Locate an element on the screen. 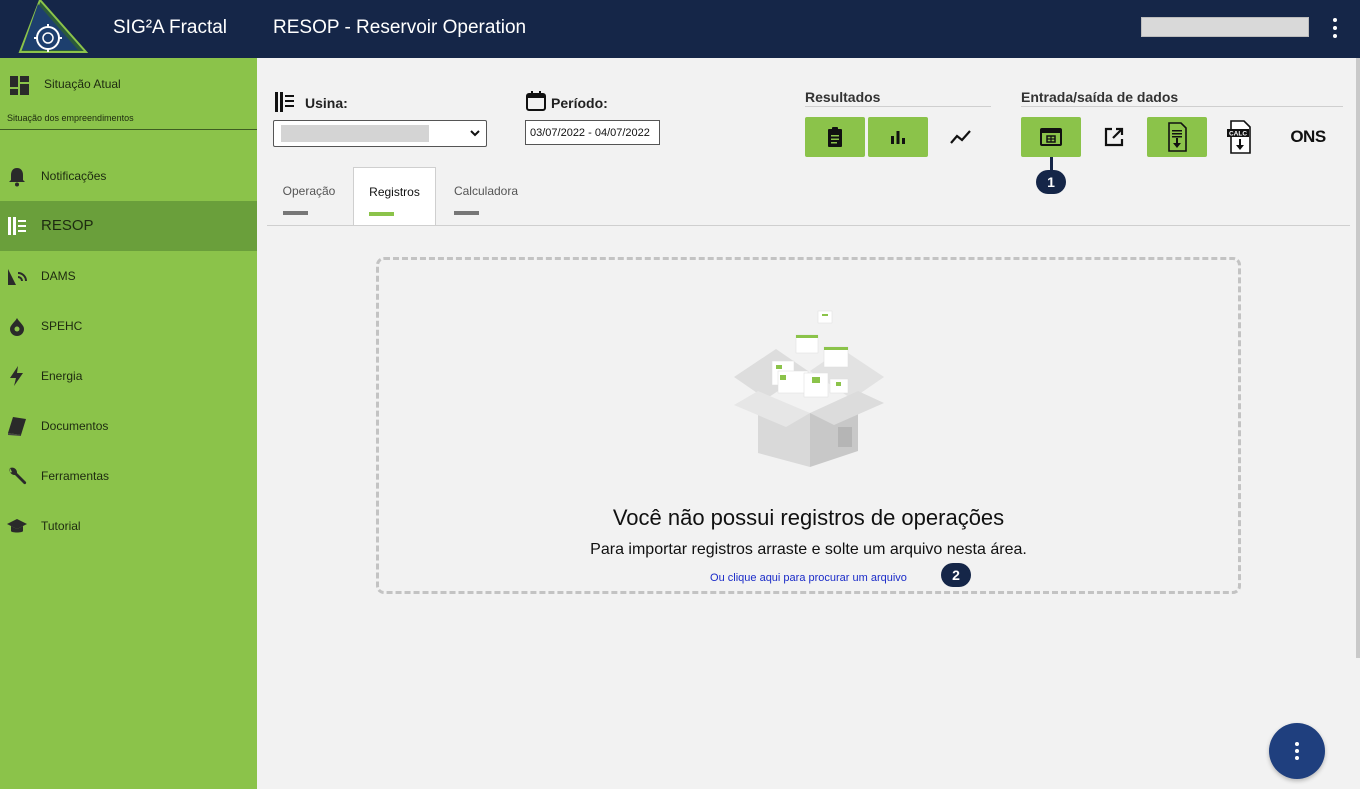 The height and width of the screenshot is (789, 1360). import-table-button is located at coordinates (1051, 137).